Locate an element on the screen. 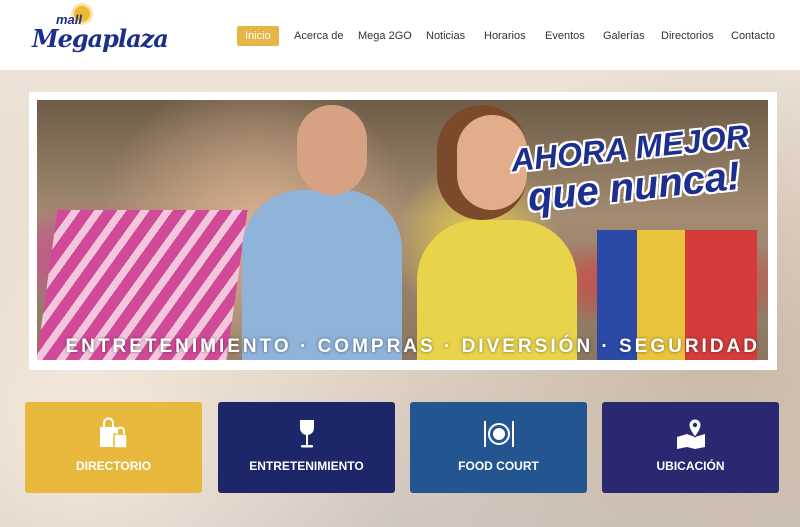 This screenshot has height=527, width=800. card-label: UBICACIÓN is located at coordinates (690, 466).